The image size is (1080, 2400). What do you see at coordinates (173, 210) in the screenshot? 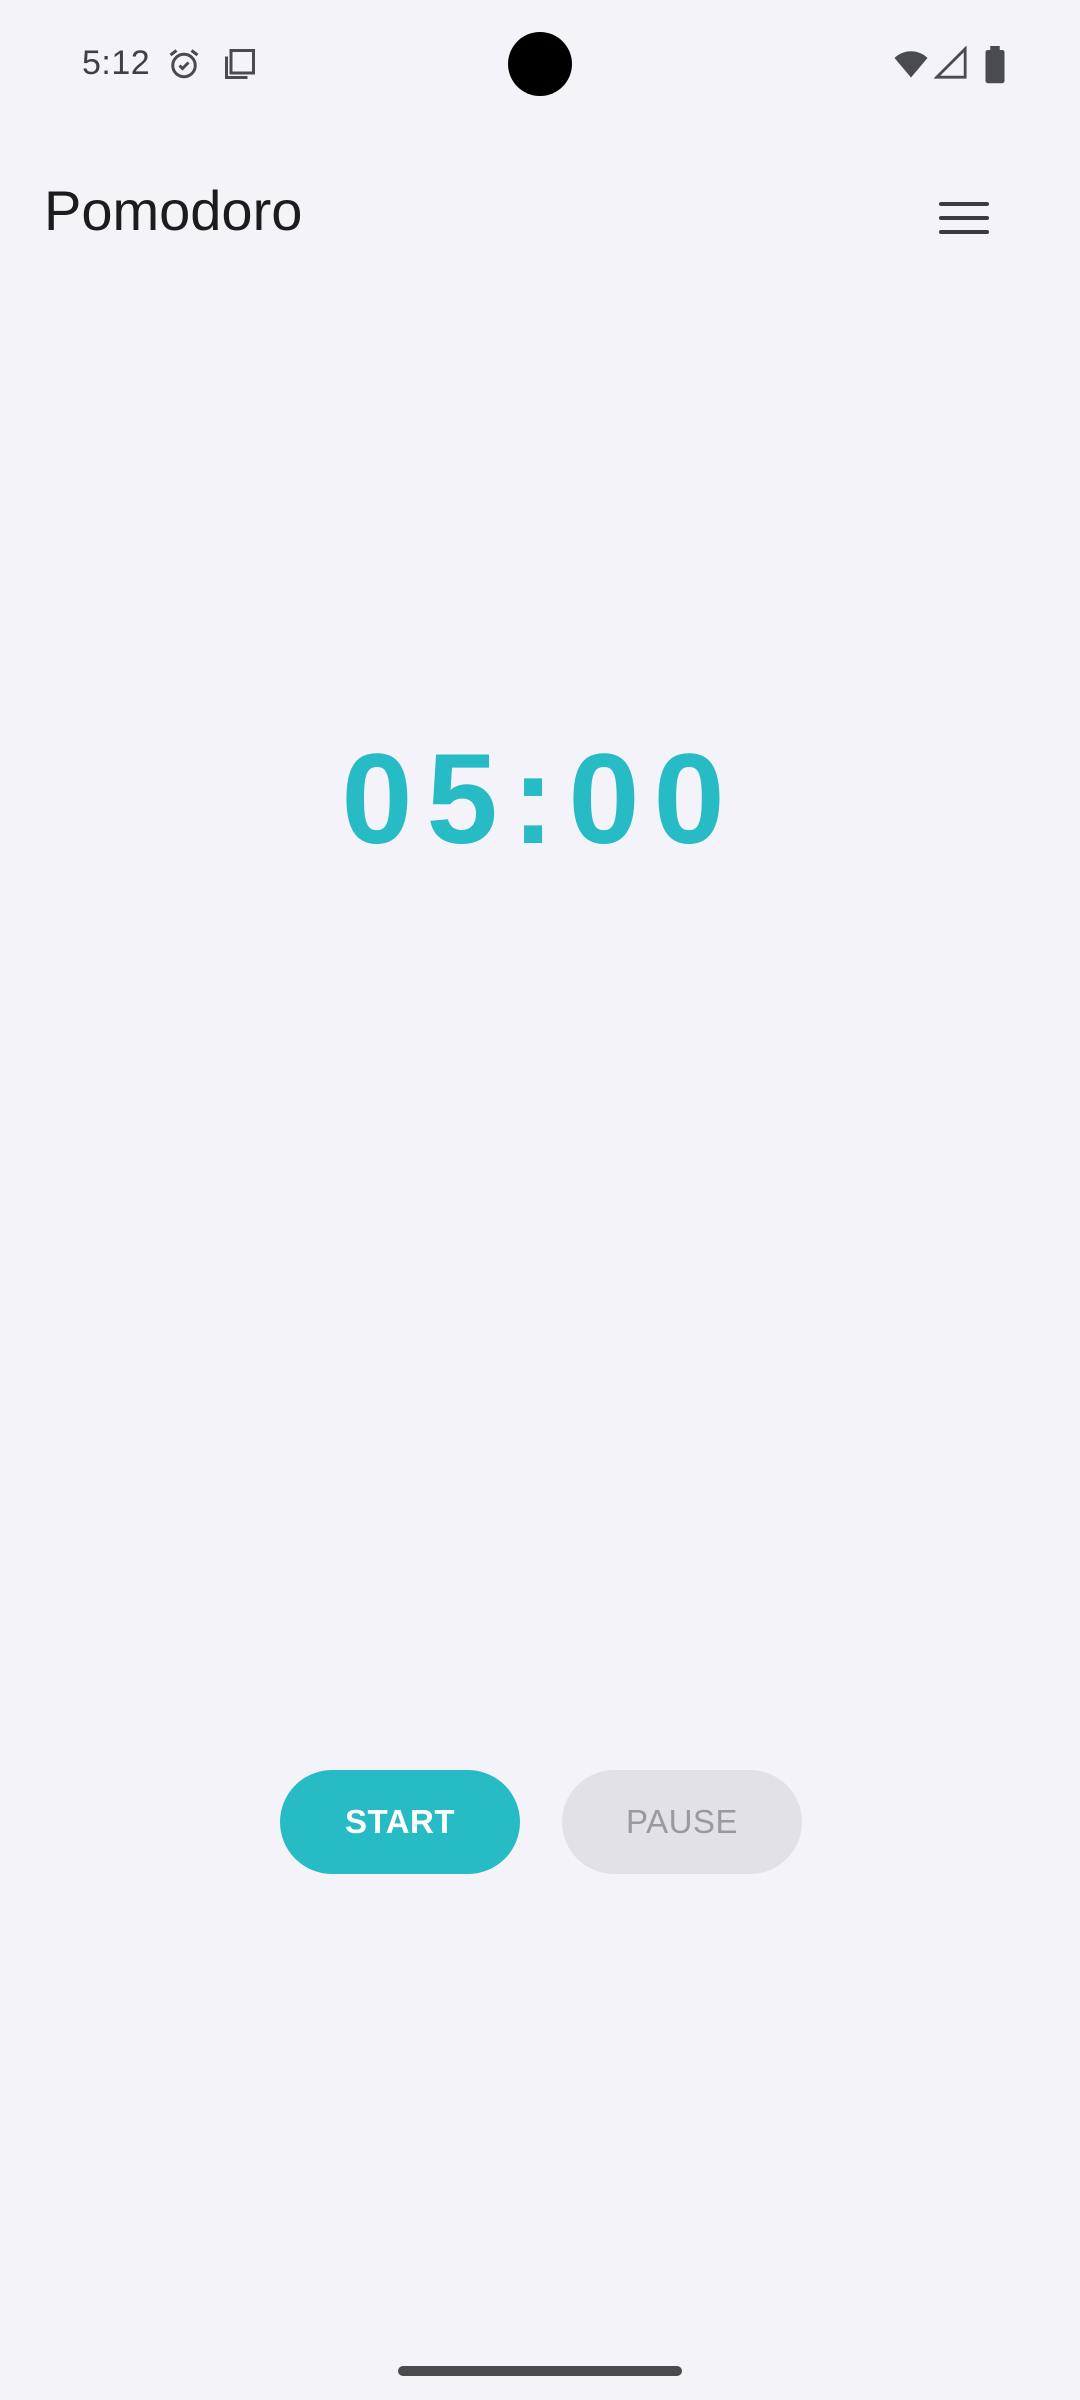
I see `app-title: Pomodoro` at bounding box center [173, 210].